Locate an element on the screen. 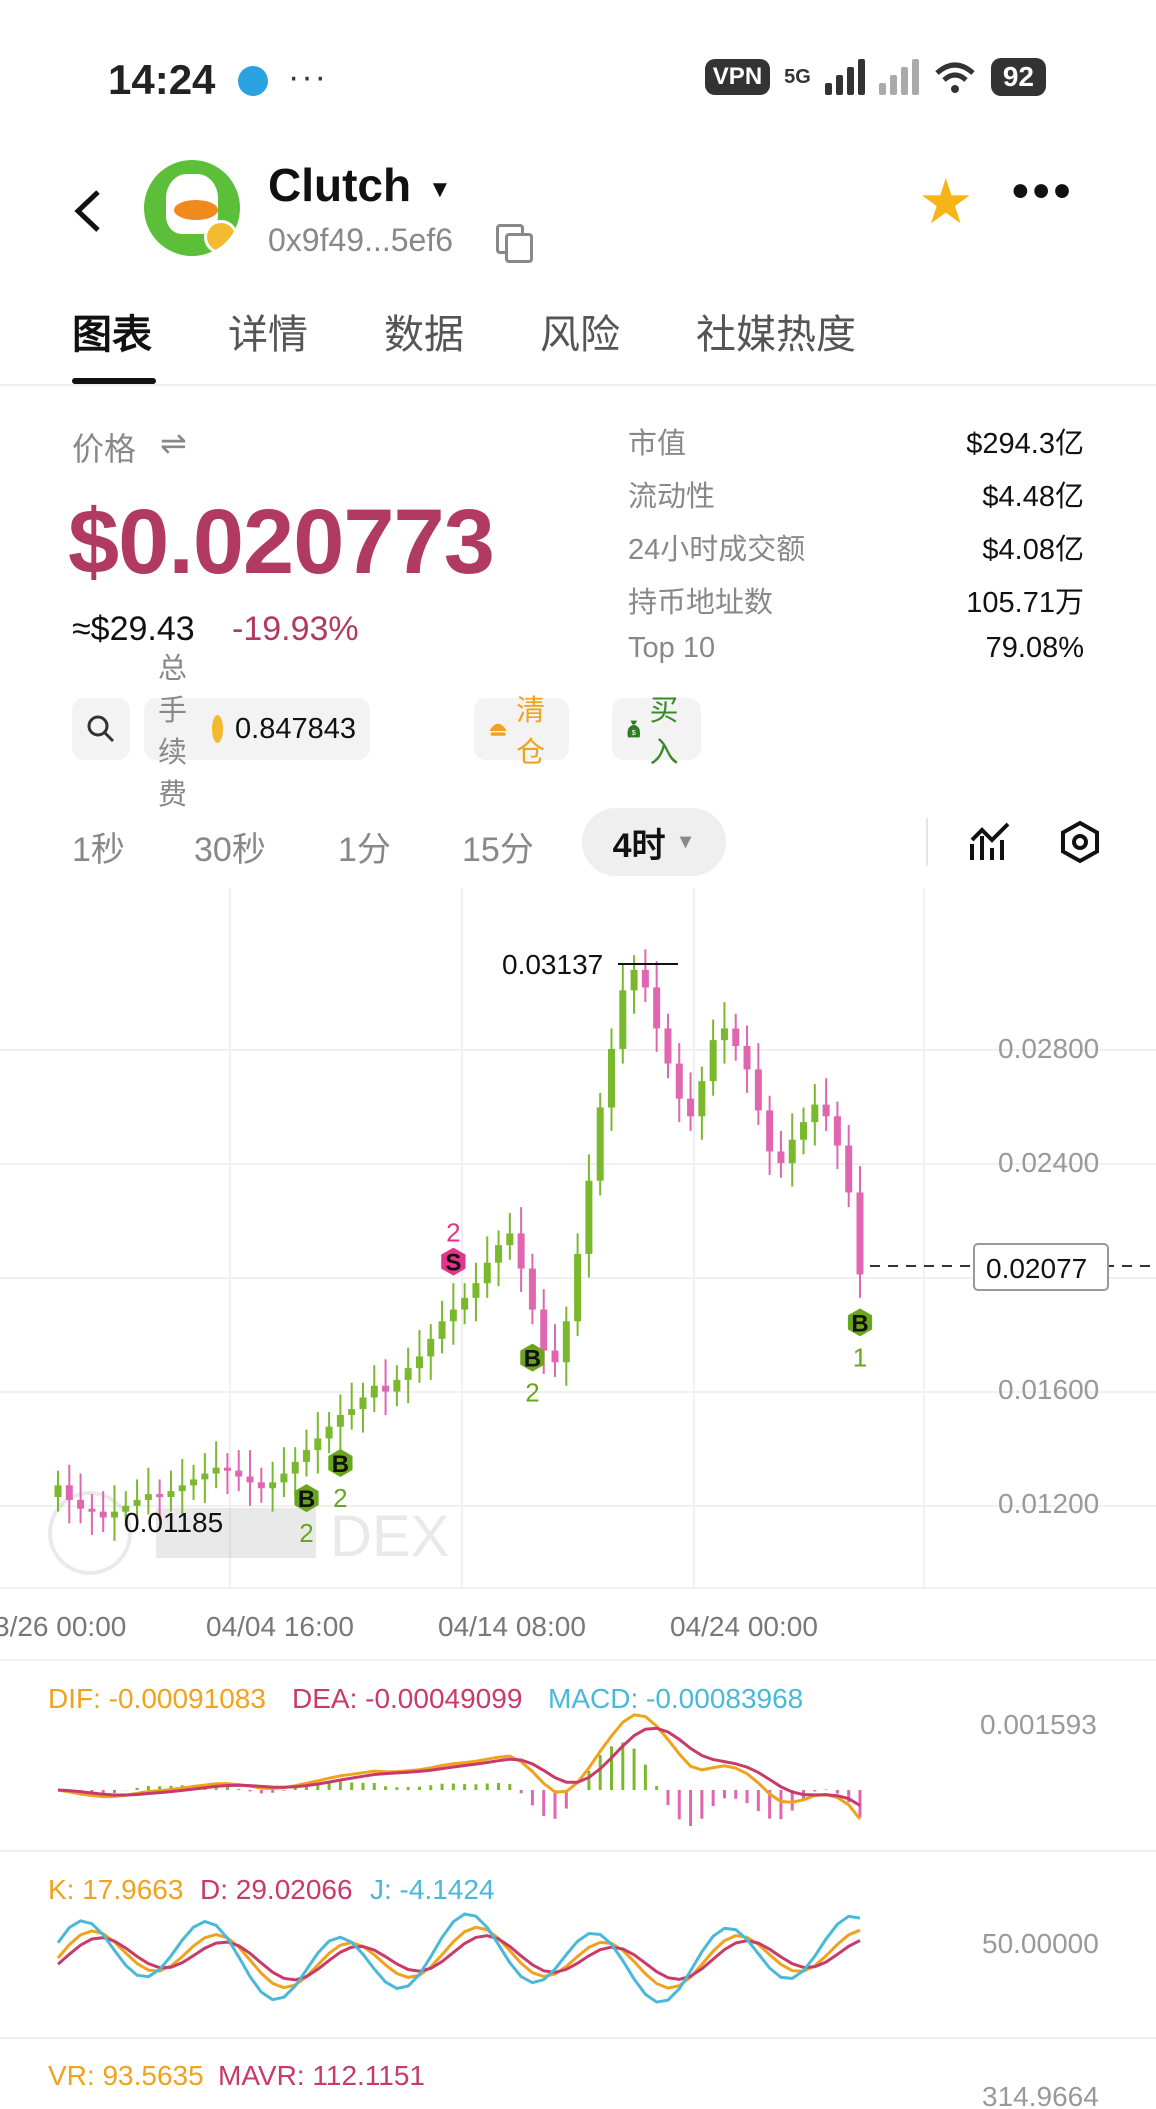  interval-30s: 30秒 is located at coordinates (230, 846).